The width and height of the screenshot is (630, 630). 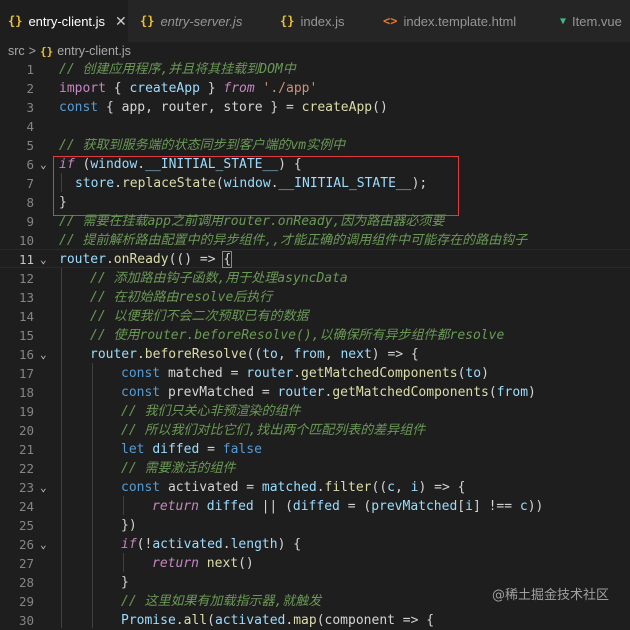 I want to click on code-text: // 获取到服务端的状态同步到客户端的vm实例中, so click(x=202, y=145).